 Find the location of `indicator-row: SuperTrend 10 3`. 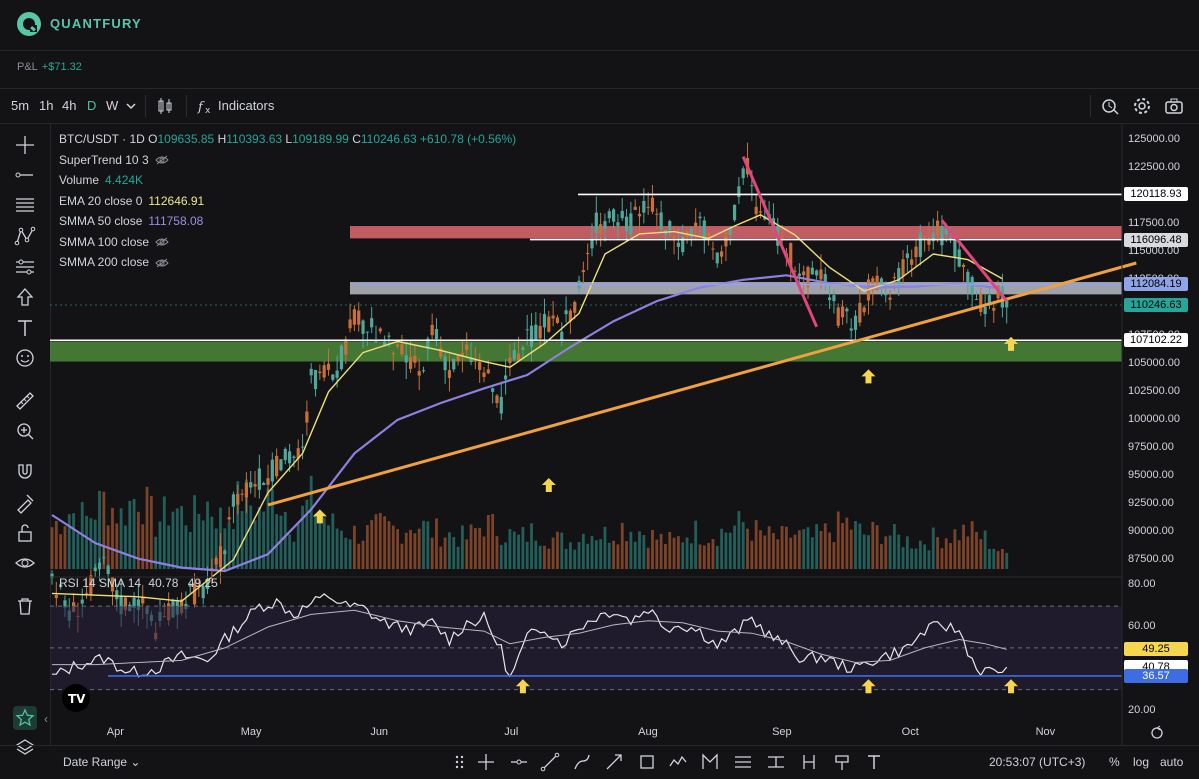

indicator-row: SuperTrend 10 3 is located at coordinates (287, 160).